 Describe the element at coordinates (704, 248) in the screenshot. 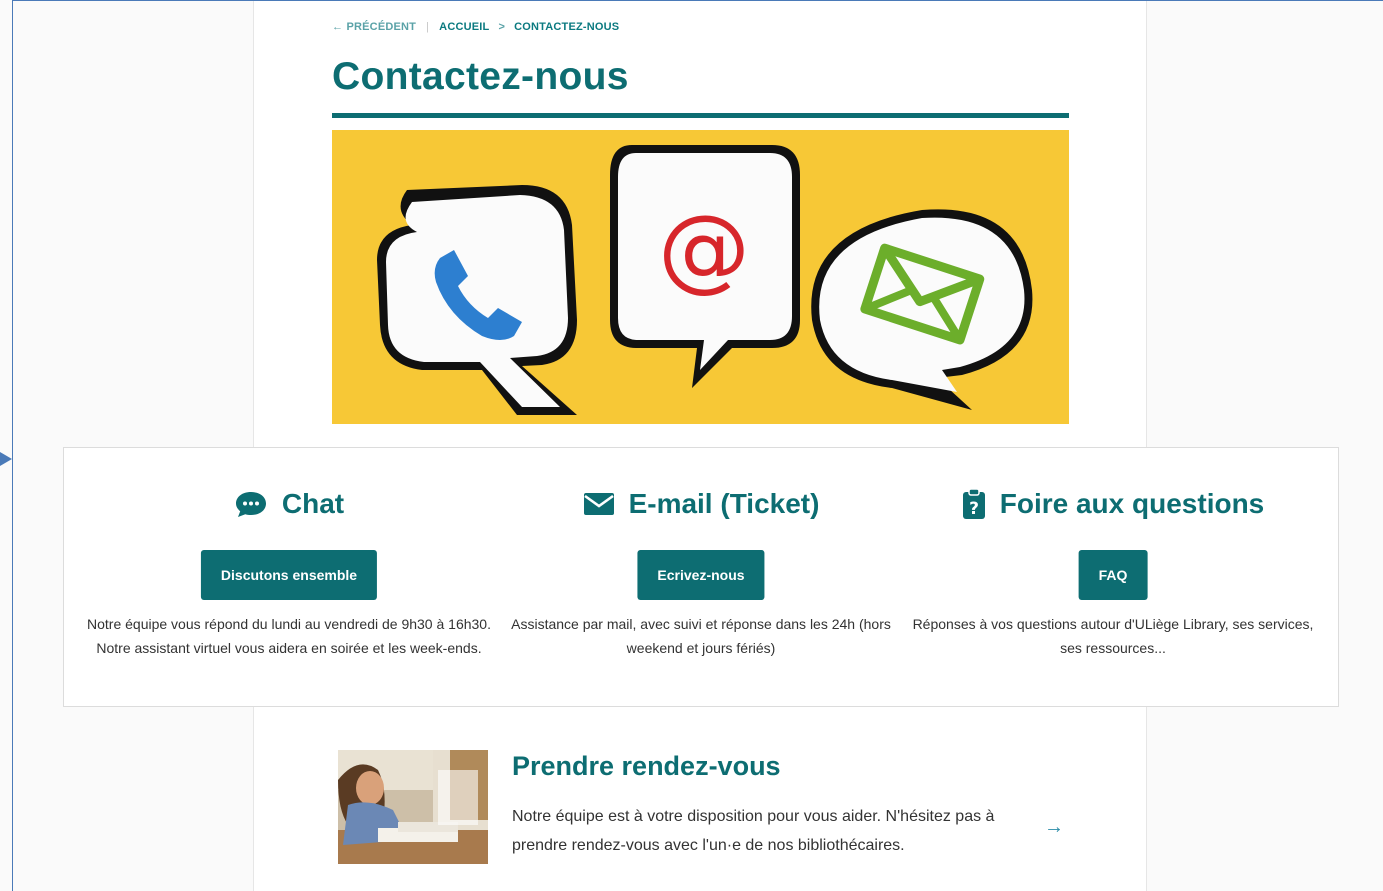

I see `at-sign-icon: @` at that location.